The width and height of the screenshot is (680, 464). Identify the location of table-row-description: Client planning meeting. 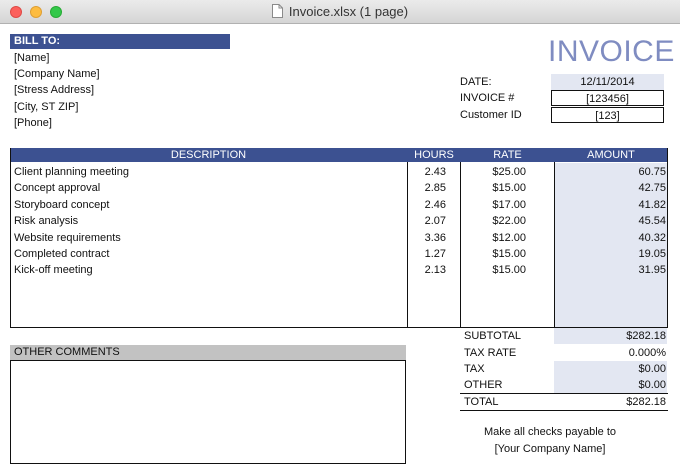
(71, 172).